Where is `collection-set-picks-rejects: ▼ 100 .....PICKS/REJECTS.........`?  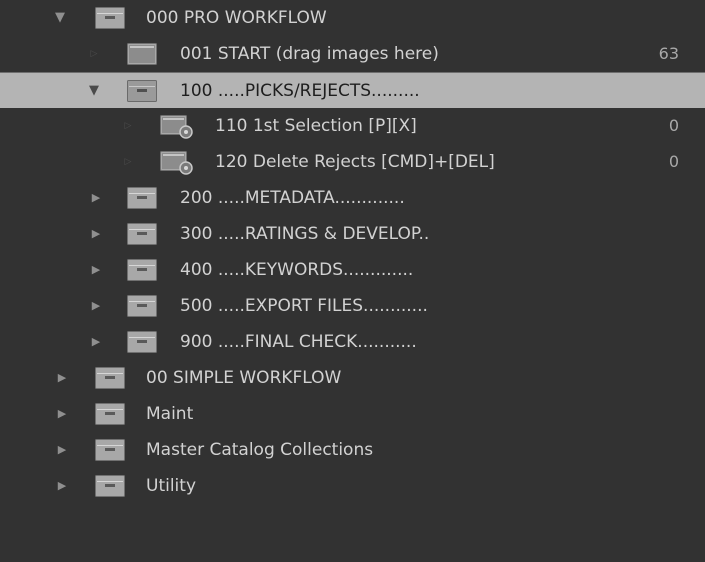 collection-set-picks-rejects: ▼ 100 .....PICKS/REJECTS......... is located at coordinates (352, 90).